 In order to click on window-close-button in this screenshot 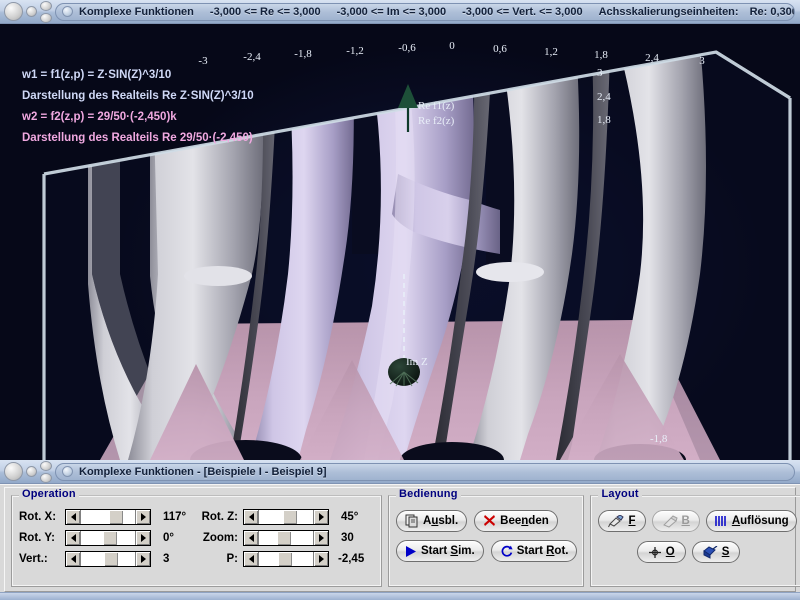, I will do `click(13, 11)`.